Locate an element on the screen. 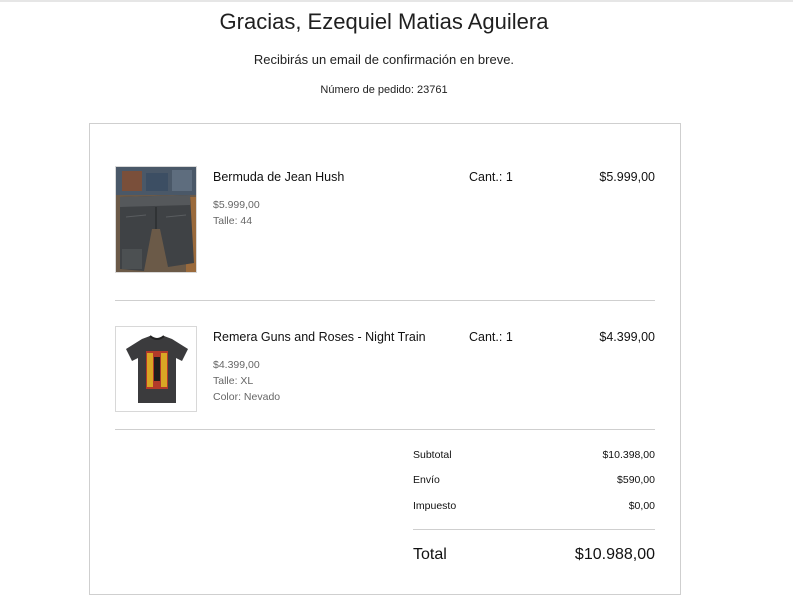 This screenshot has height=603, width=793. shipping-label: Envío is located at coordinates (426, 480).